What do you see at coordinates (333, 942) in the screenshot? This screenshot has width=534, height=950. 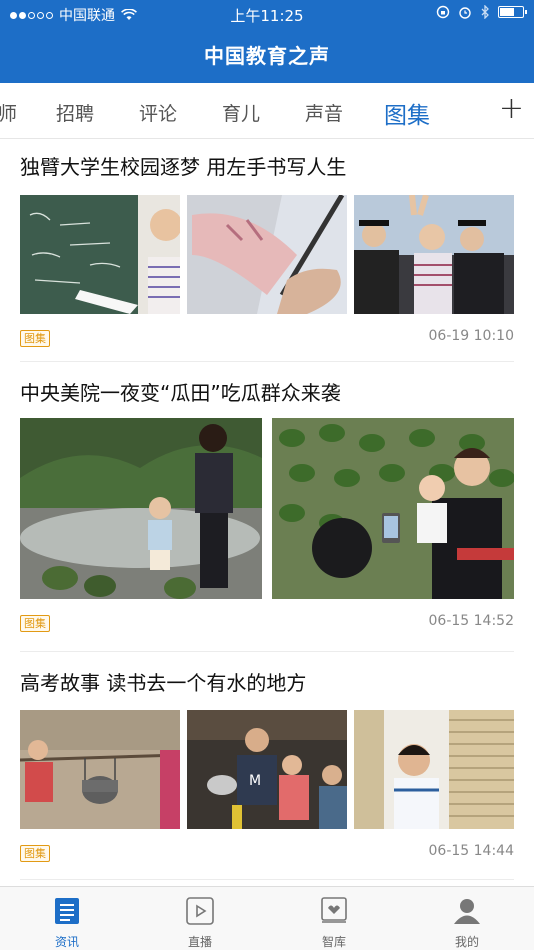 I see `tabbar-label: 智库` at bounding box center [333, 942].